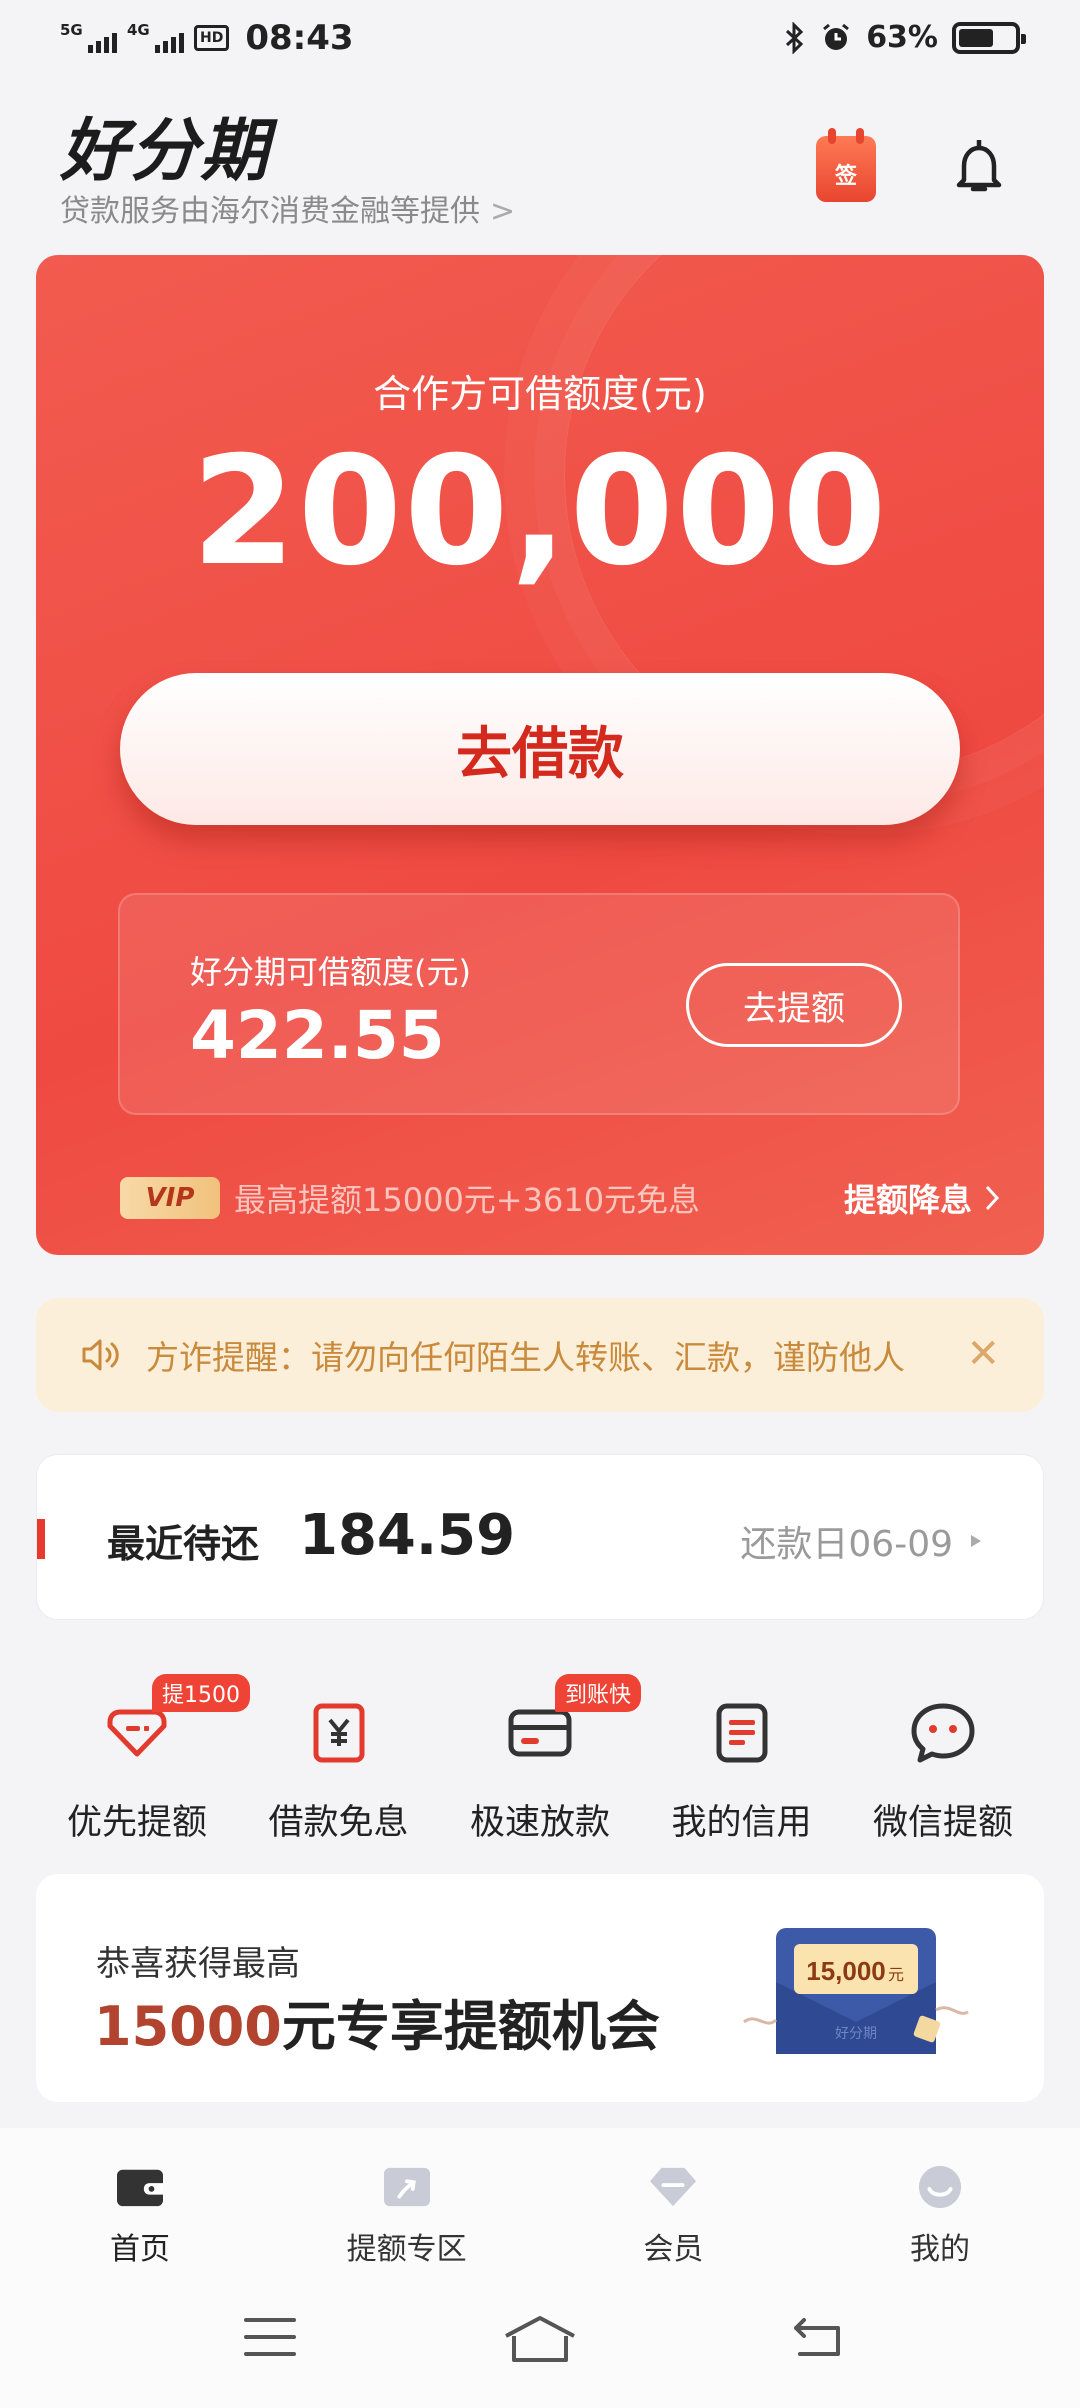 The height and width of the screenshot is (2408, 1080). Describe the element at coordinates (539, 1004) in the screenshot. I see `own-limit-box: 好分期可借额度(元) 422.55 去提额` at that location.